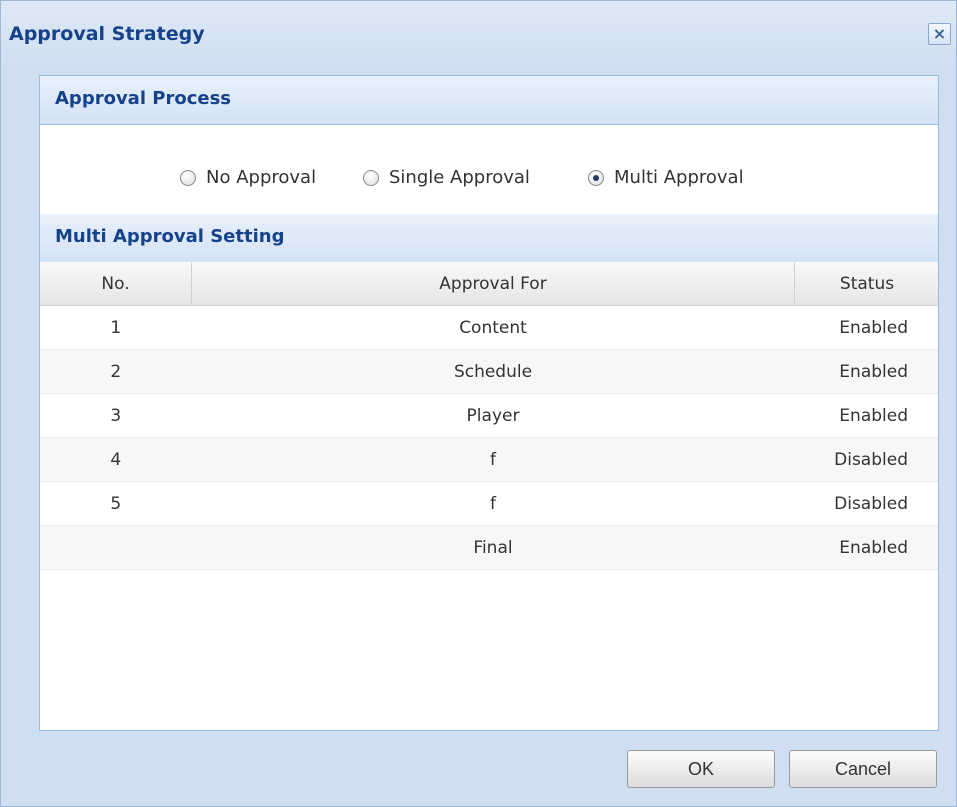 This screenshot has height=807, width=957. Describe the element at coordinates (116, 284) in the screenshot. I see `column-header-no: No.` at that location.